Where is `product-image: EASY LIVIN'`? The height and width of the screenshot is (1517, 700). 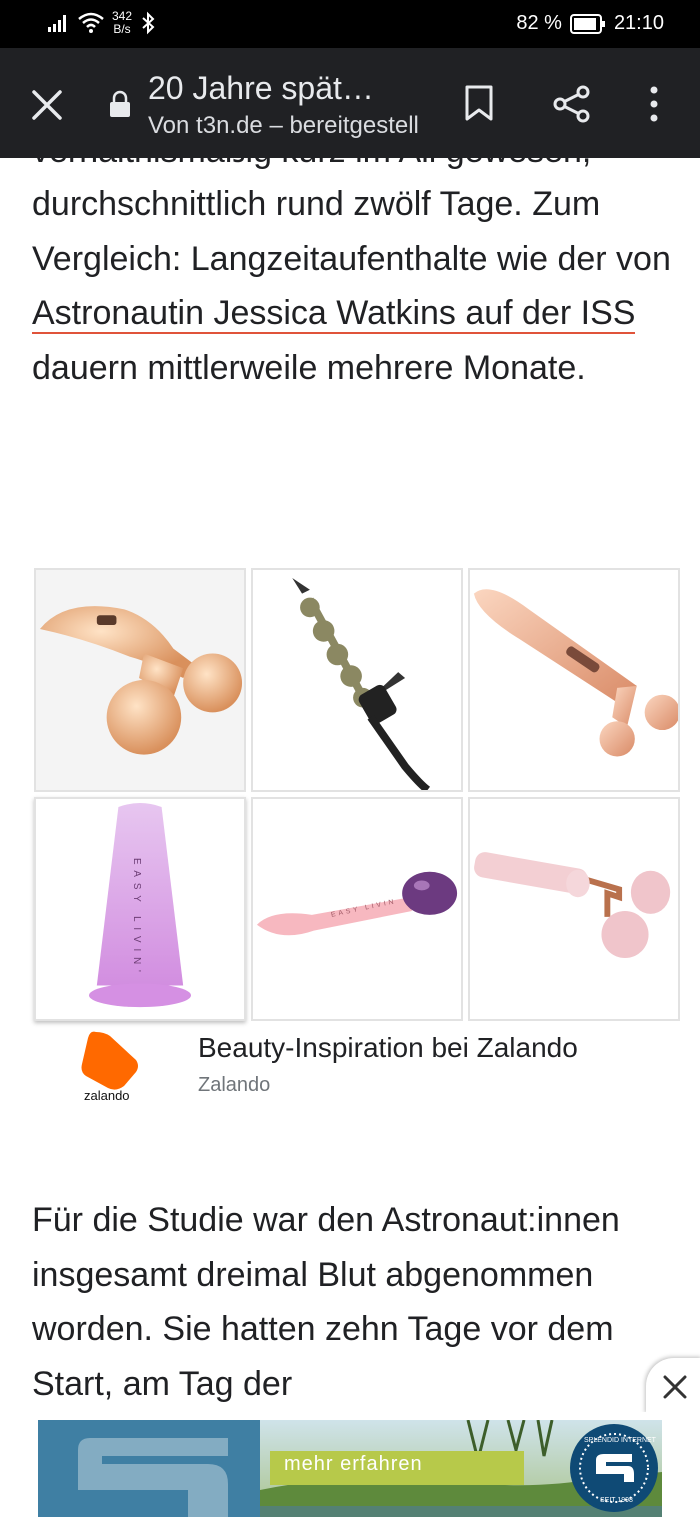 product-image: EASY LIVIN' is located at coordinates (140, 905).